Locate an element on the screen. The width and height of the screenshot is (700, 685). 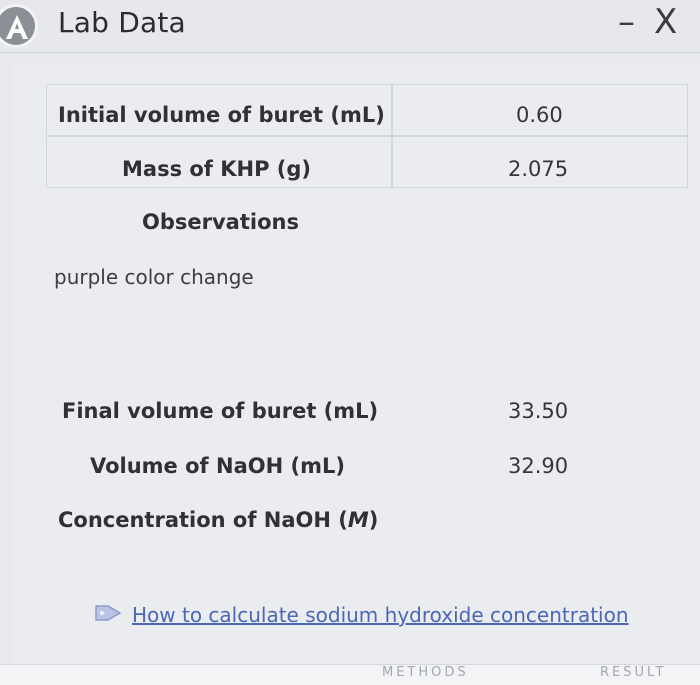
naoh-concentration-label: Concentration of NaOH (M) is located at coordinates (218, 520).